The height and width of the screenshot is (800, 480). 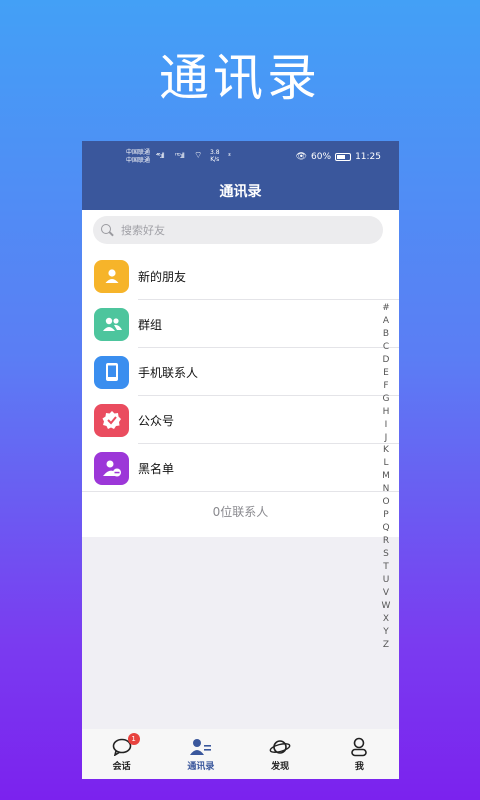 What do you see at coordinates (359, 766) in the screenshot?
I see `tab-label: 我` at bounding box center [359, 766].